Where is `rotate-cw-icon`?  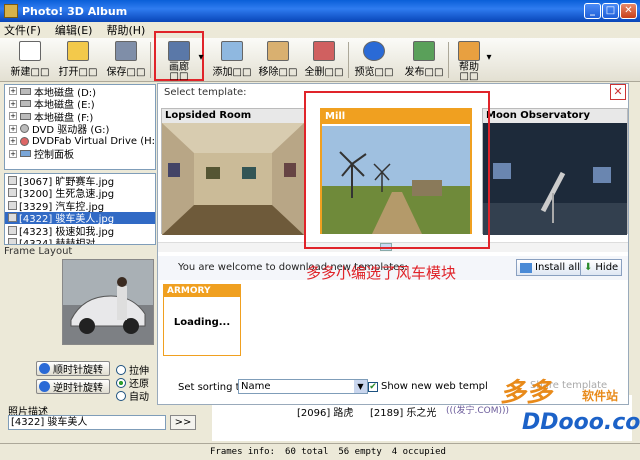 rotate-cw-icon is located at coordinates (44, 368).